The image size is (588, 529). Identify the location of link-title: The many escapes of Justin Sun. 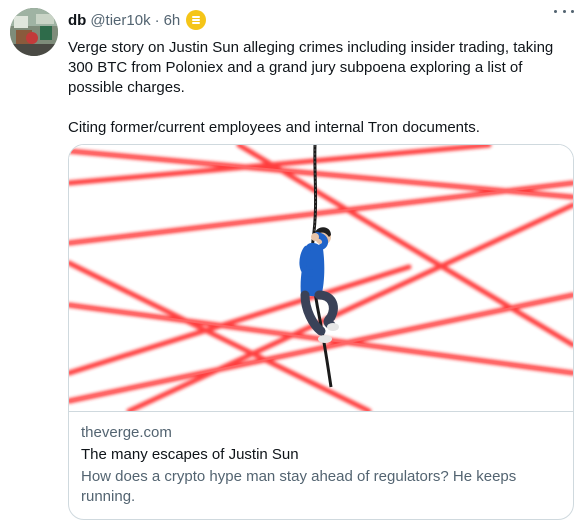
(190, 454).